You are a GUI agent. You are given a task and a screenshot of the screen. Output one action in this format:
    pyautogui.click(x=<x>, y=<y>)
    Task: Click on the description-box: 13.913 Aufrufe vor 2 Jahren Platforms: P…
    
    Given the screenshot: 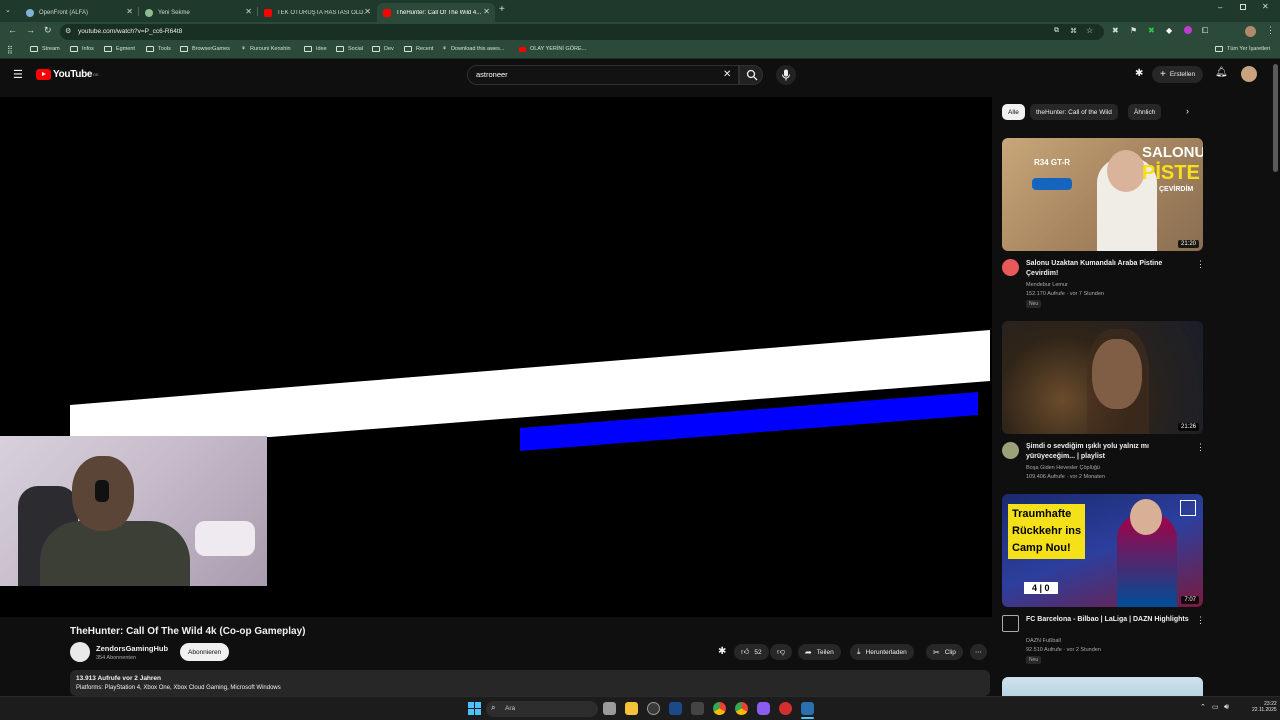 What is the action you would take?
    pyautogui.click(x=530, y=683)
    